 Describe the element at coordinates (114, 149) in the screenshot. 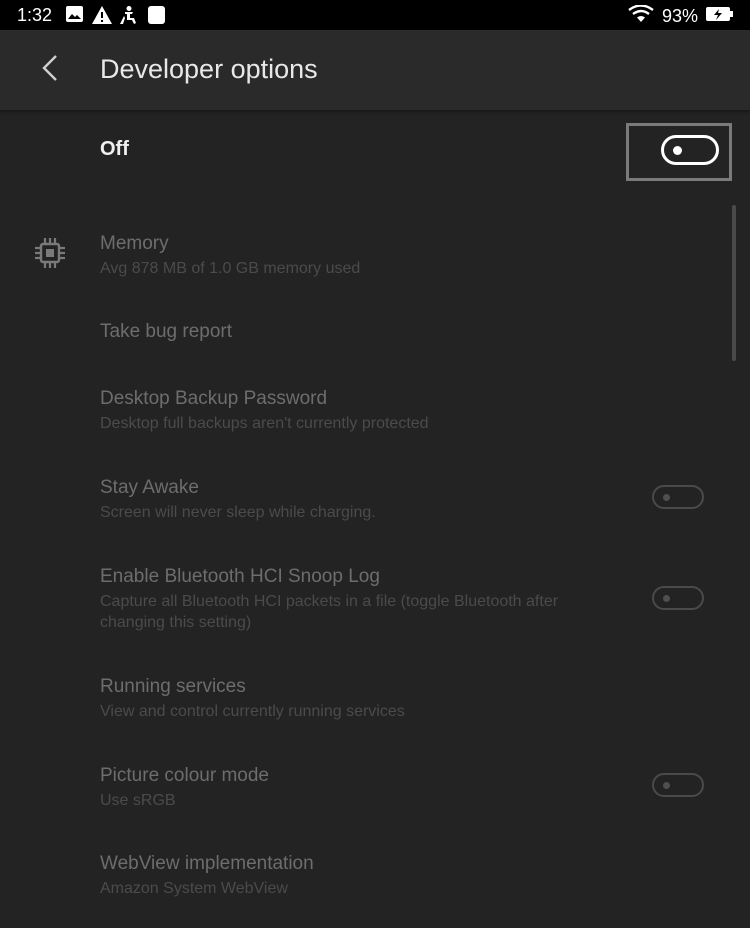

I see `master-switch-label: Off` at that location.